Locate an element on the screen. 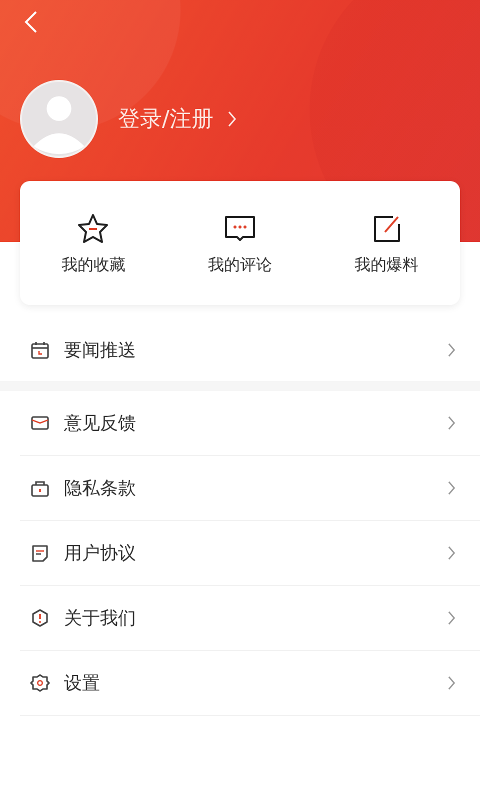 The image size is (480, 800). menu-item: 用户协议 is located at coordinates (250, 552).